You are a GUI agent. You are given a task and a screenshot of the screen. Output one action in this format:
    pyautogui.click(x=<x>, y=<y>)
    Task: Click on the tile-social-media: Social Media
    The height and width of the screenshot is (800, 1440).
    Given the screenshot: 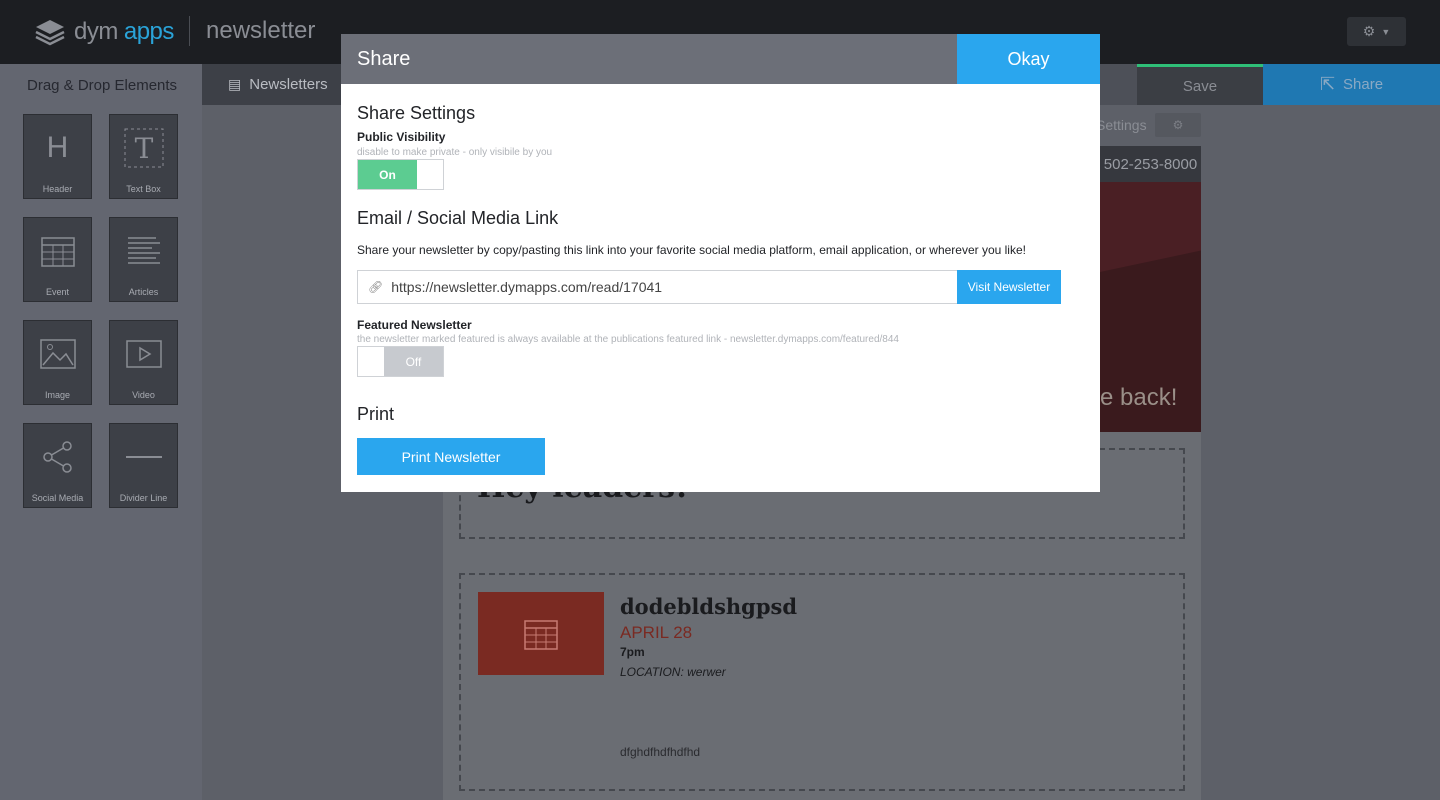 What is the action you would take?
    pyautogui.click(x=57, y=465)
    